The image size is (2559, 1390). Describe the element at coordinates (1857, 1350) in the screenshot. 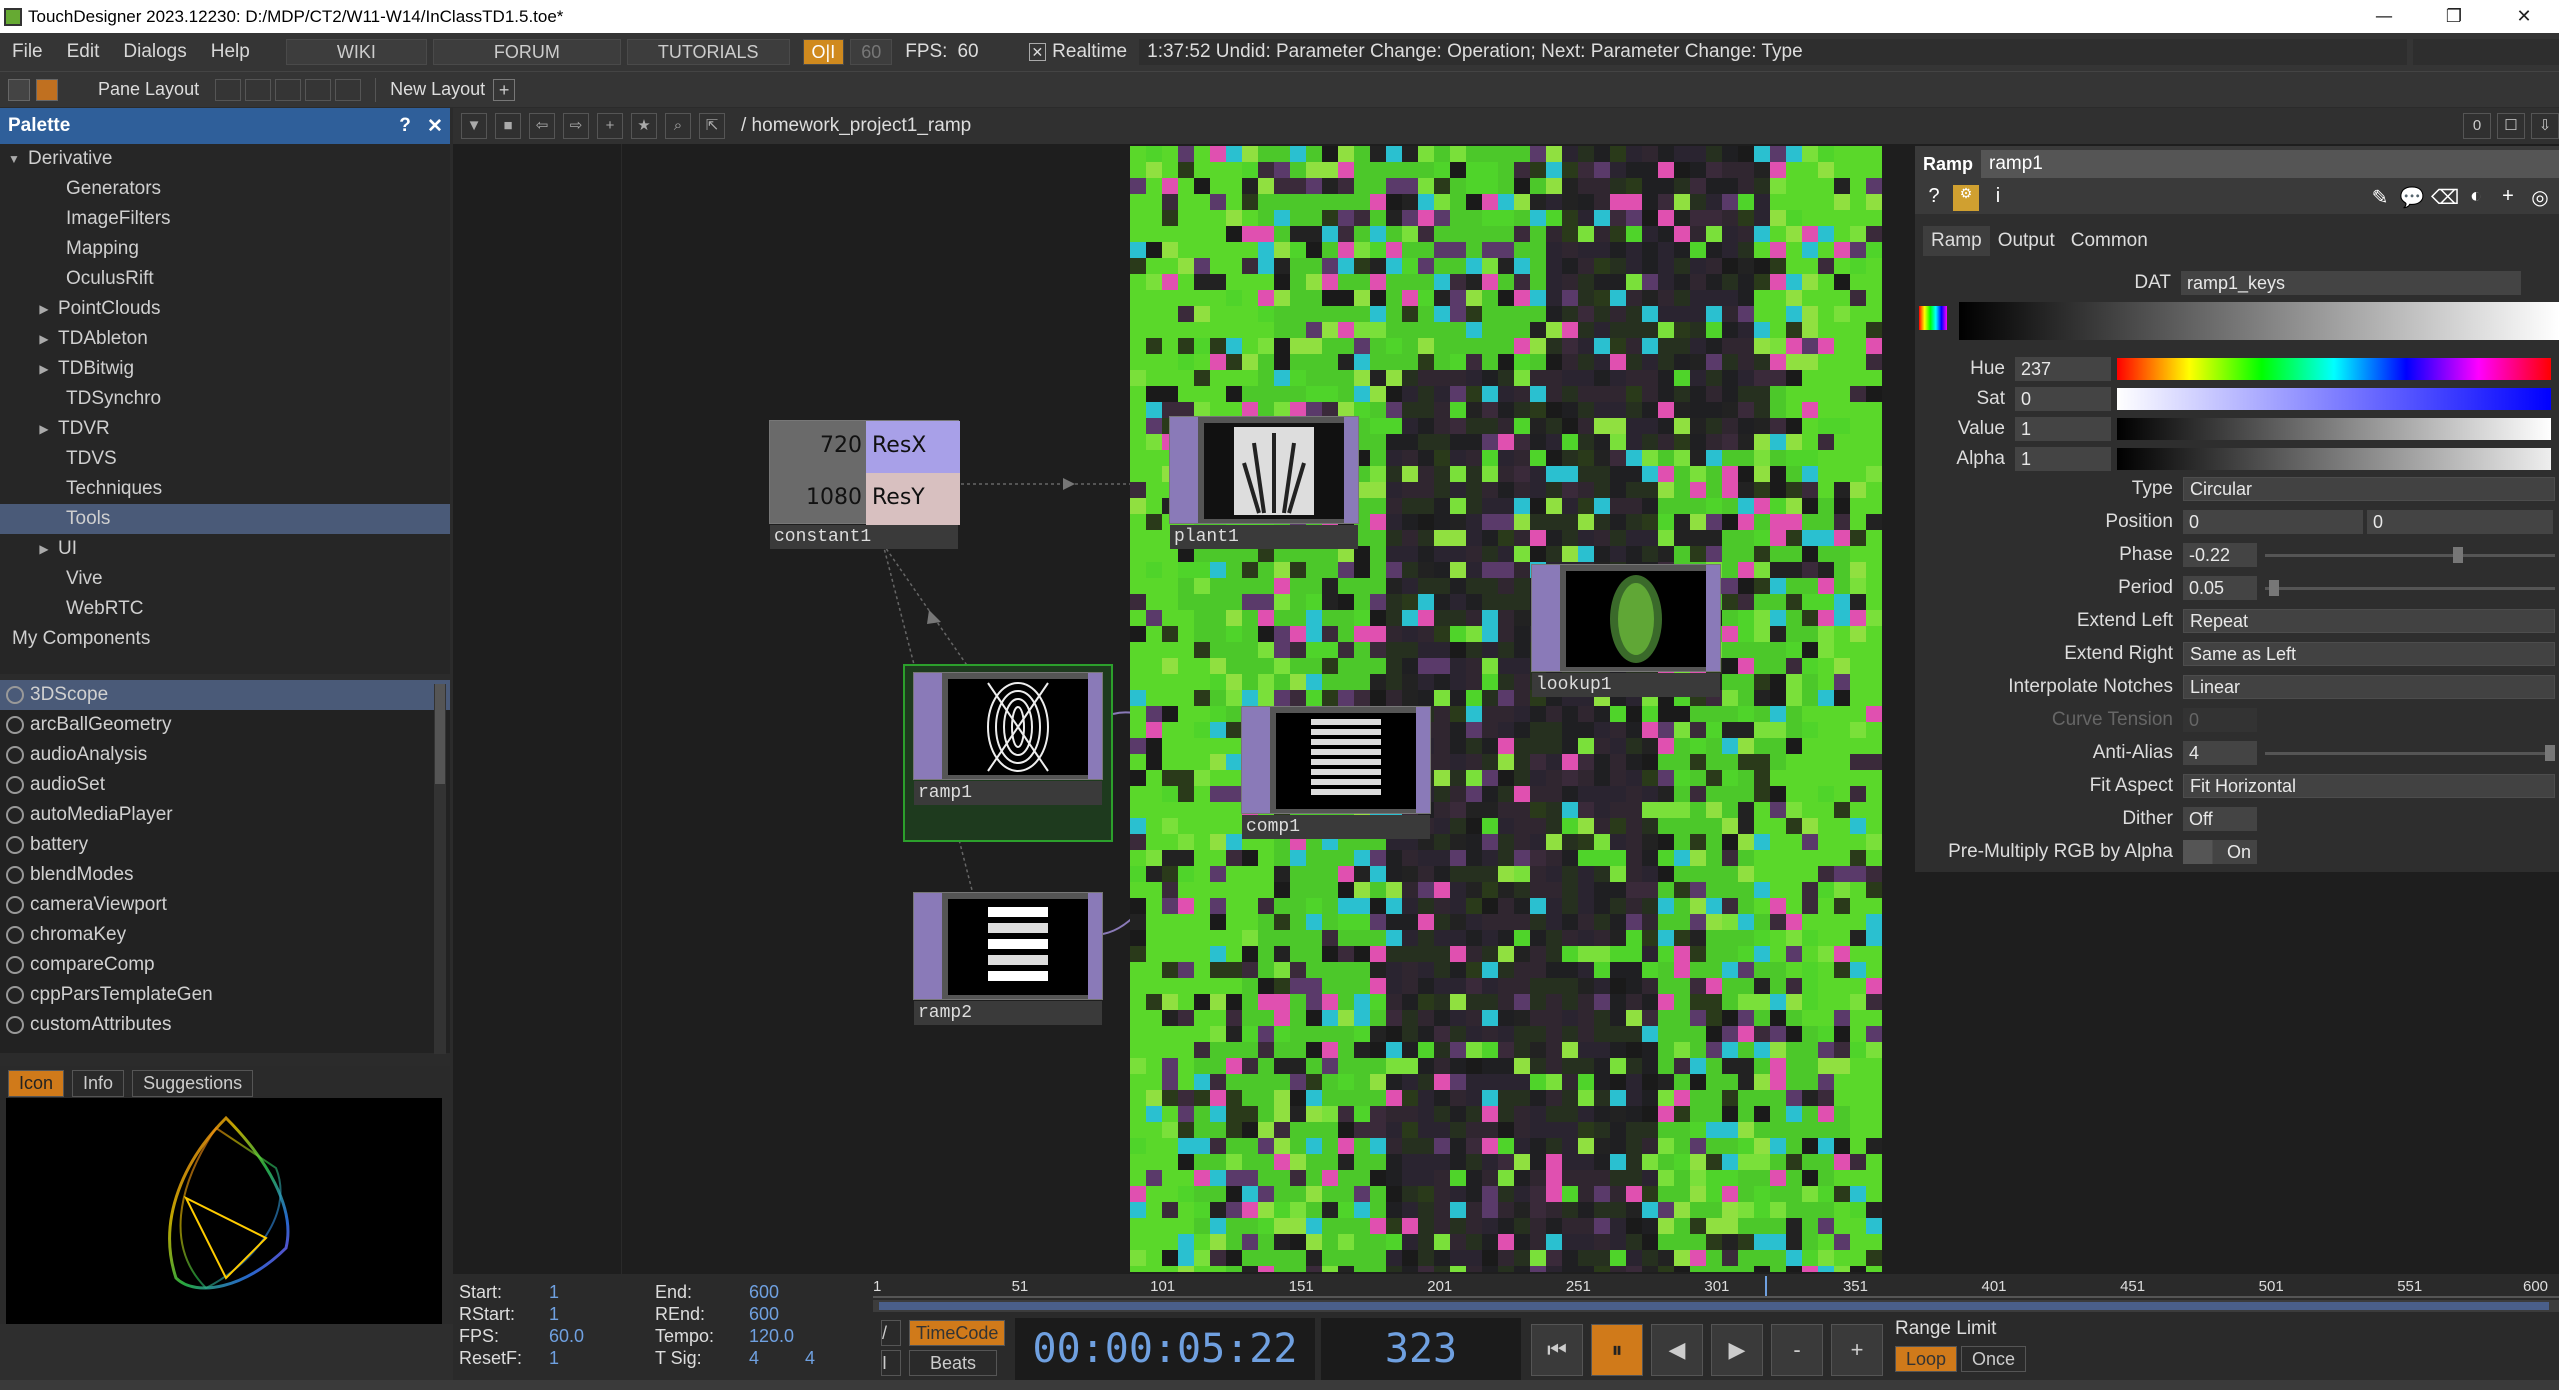

I see `faster-button: +` at that location.